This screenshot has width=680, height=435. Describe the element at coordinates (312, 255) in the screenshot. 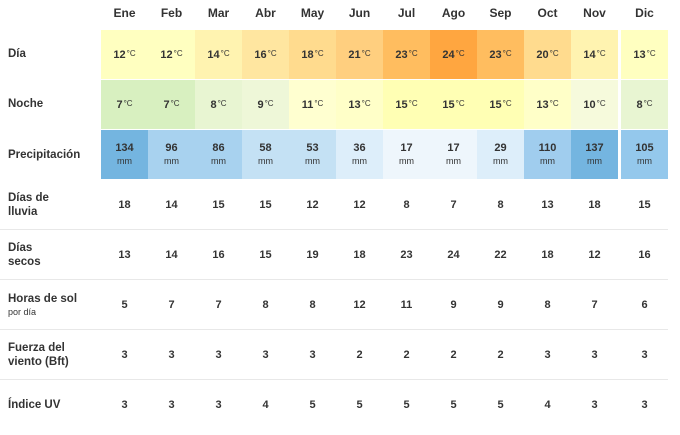

I see `cell-dias-secos: 19` at that location.